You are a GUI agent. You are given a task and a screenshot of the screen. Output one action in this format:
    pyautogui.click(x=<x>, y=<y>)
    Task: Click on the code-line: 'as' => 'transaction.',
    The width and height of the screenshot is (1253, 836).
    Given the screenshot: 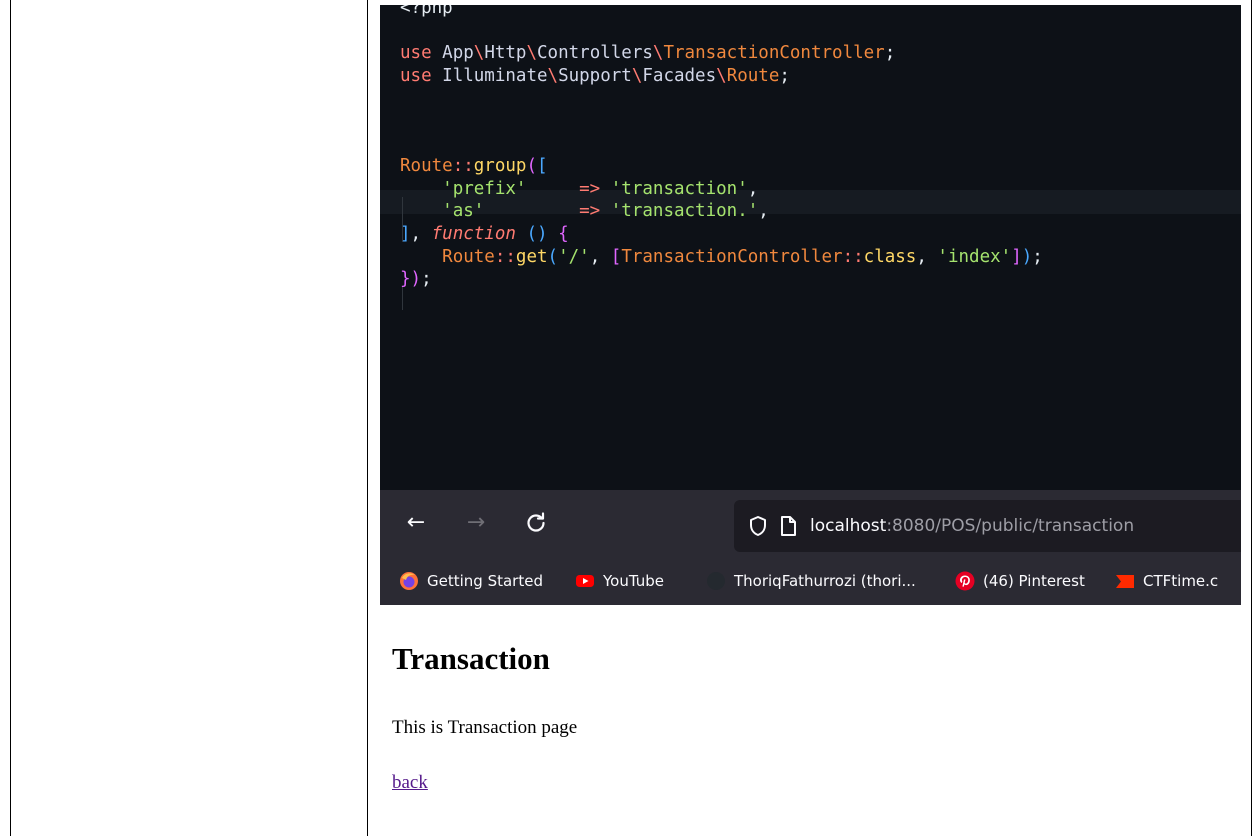 What is the action you would take?
    pyautogui.click(x=721, y=211)
    